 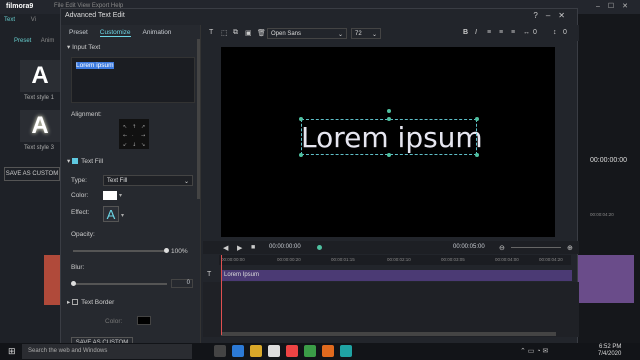 What do you see at coordinates (238, 351) in the screenshot?
I see `edge-icon` at bounding box center [238, 351].